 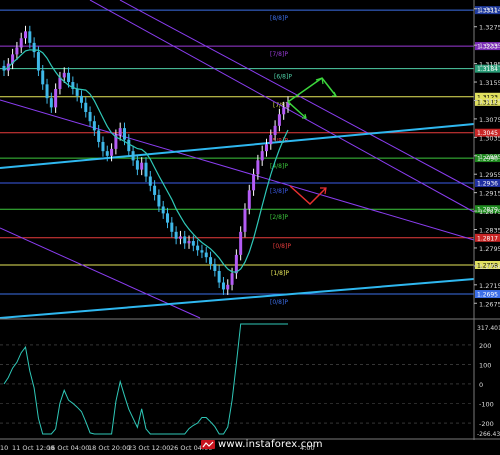 What do you see at coordinates (489, 83) in the screenshot?
I see `price-tick-label-4: 1.3155` at bounding box center [489, 83].